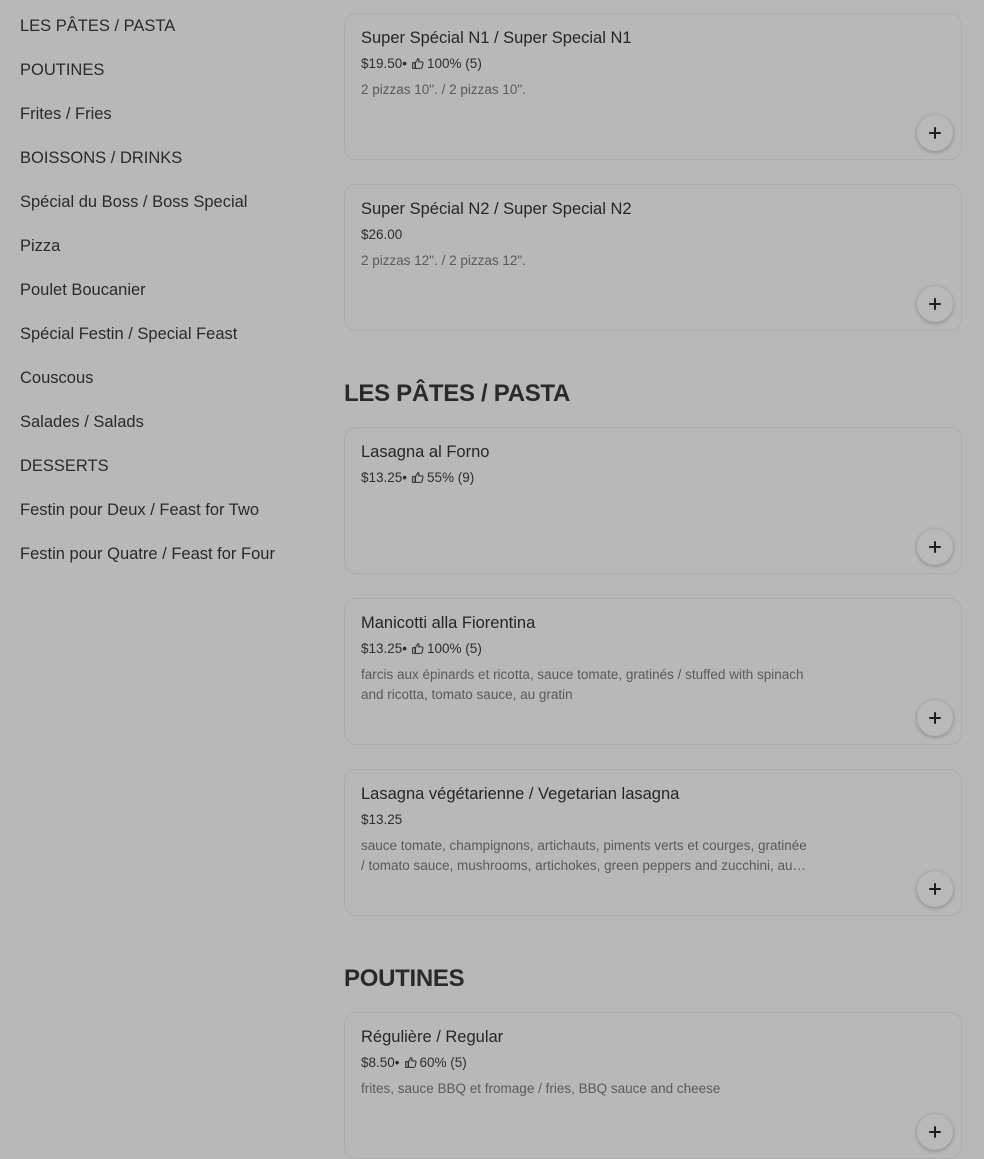 The width and height of the screenshot is (984, 1159). What do you see at coordinates (378, 1062) in the screenshot?
I see `item-price: $8.50` at bounding box center [378, 1062].